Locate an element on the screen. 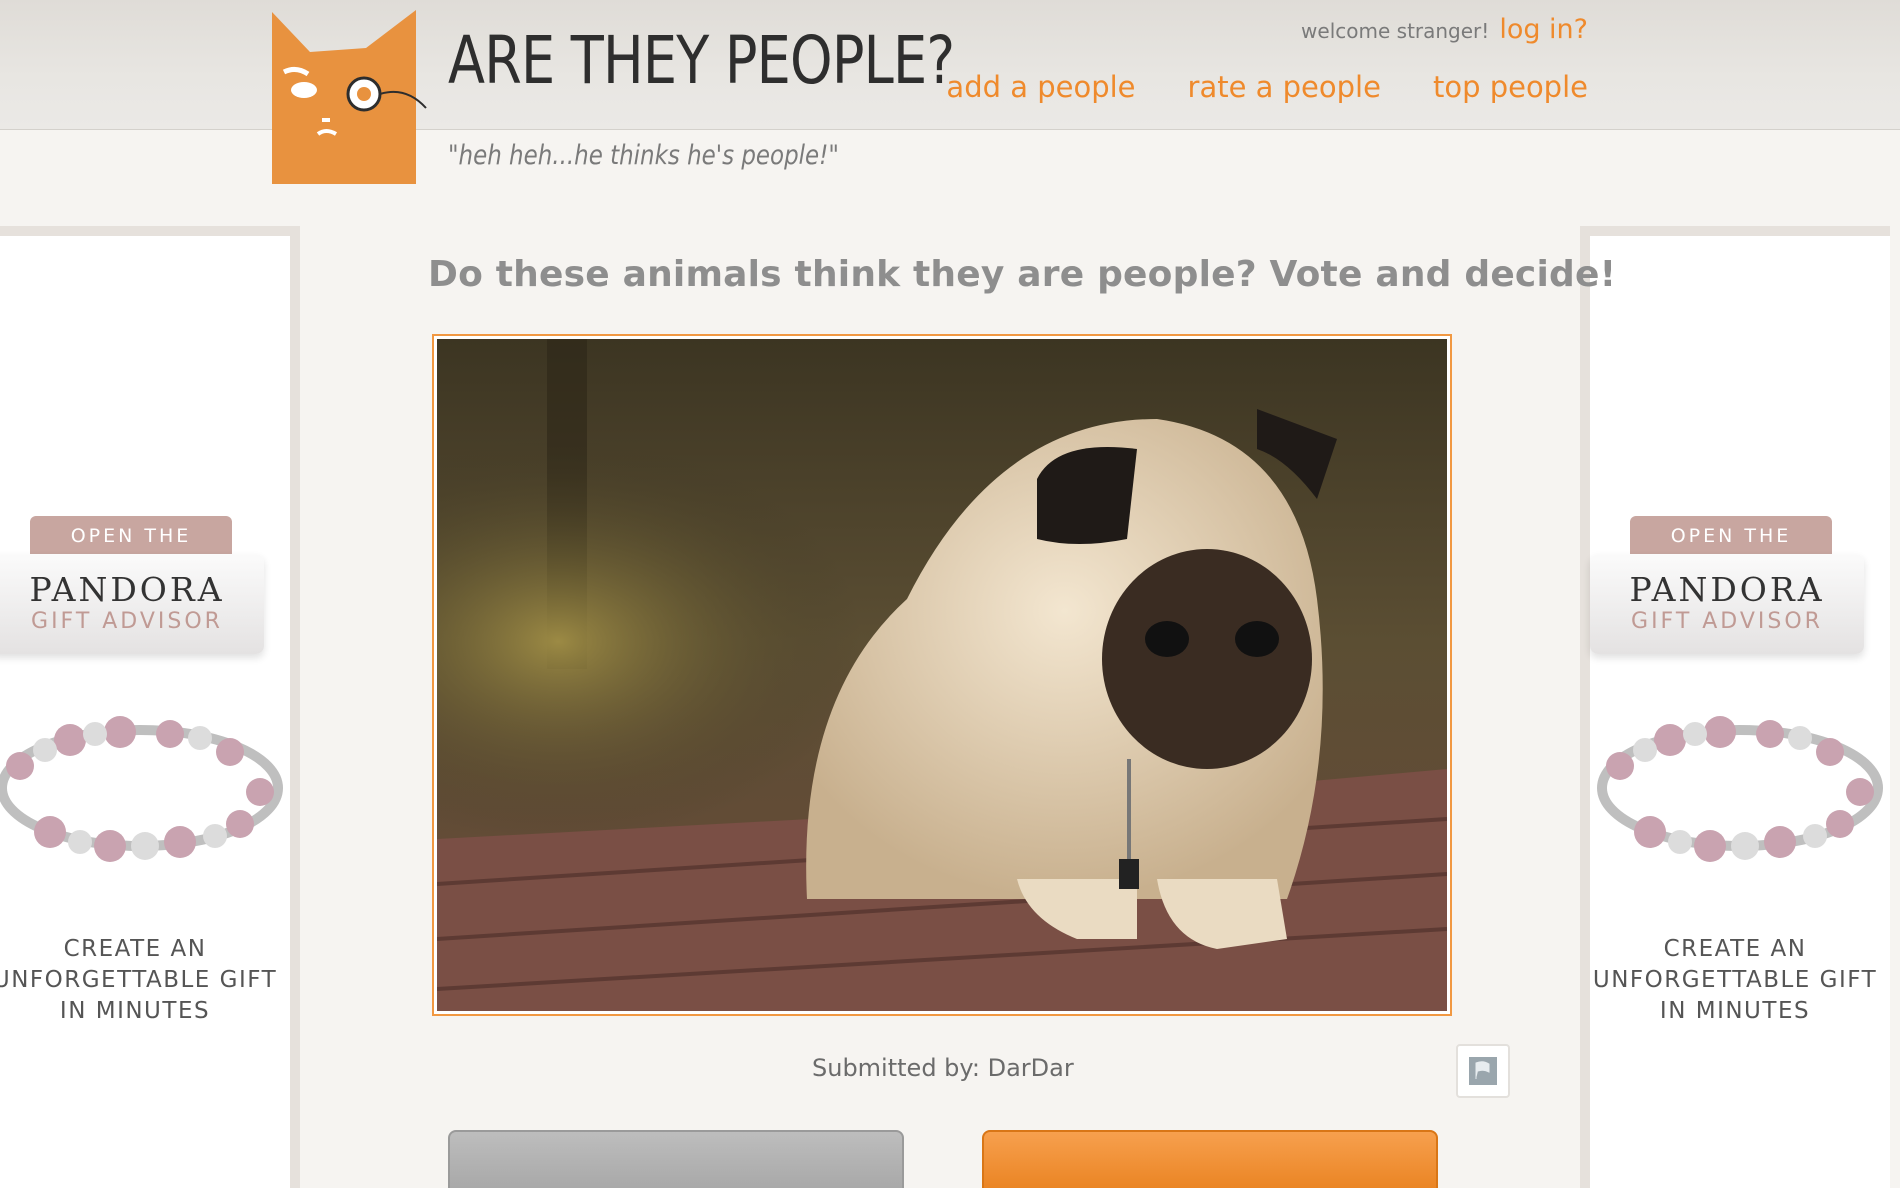  nav-top-people: top people is located at coordinates (1510, 87).